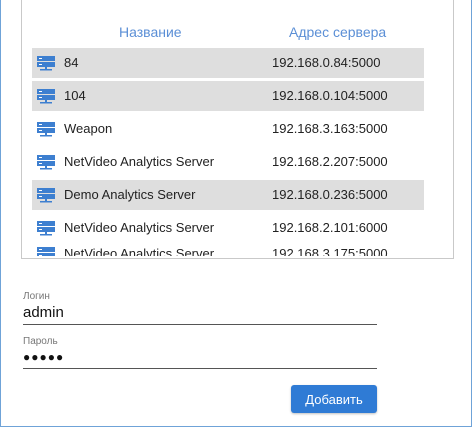 The image size is (472, 428). Describe the element at coordinates (330, 194) in the screenshot. I see `server-address: 192.168.0.236:5000` at that location.